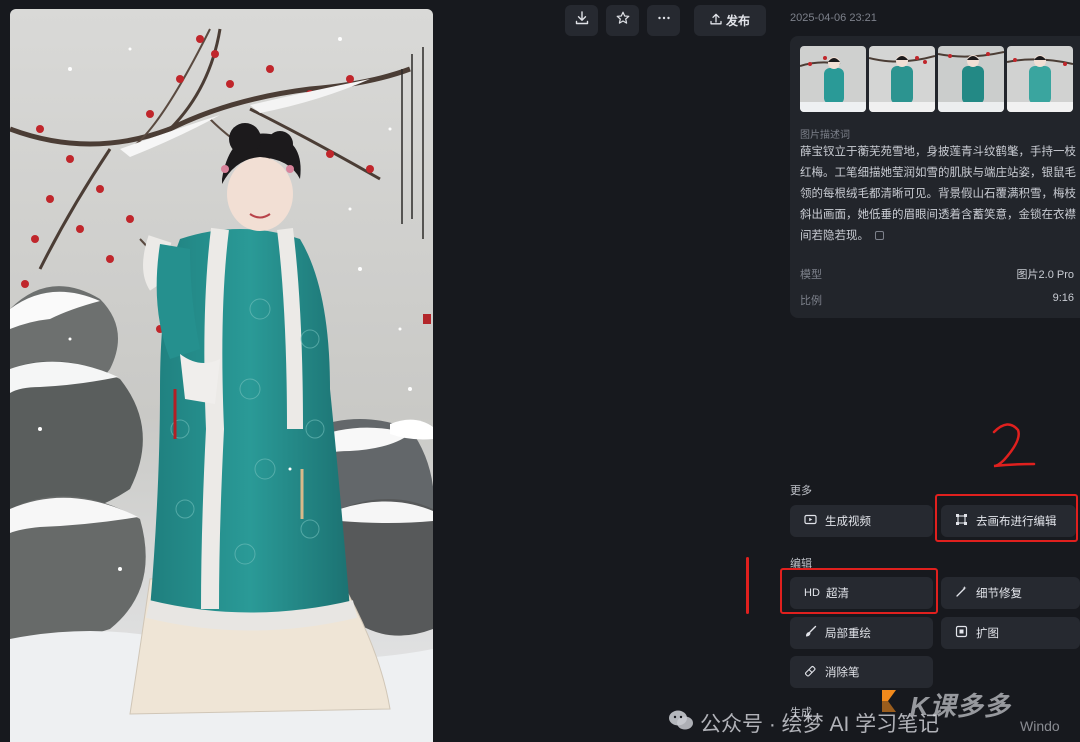 This screenshot has width=1080, height=742. What do you see at coordinates (810, 633) in the screenshot?
I see `brush-icon` at bounding box center [810, 633].